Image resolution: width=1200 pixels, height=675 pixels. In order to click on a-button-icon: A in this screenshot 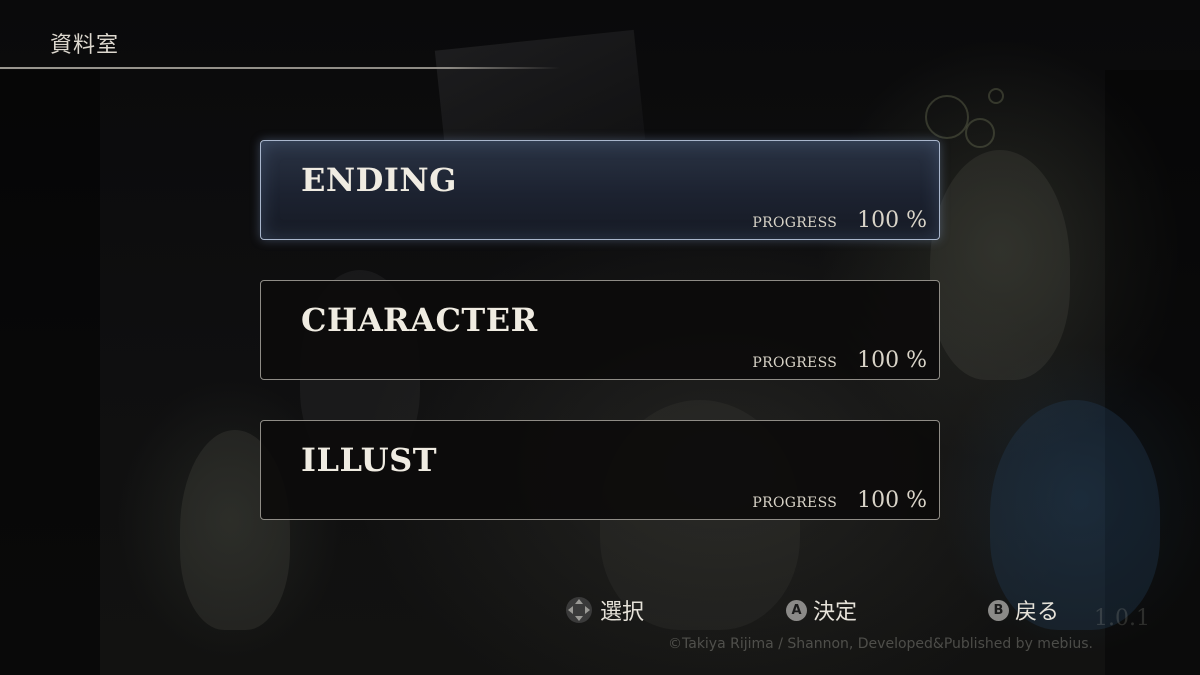, I will do `click(796, 610)`.